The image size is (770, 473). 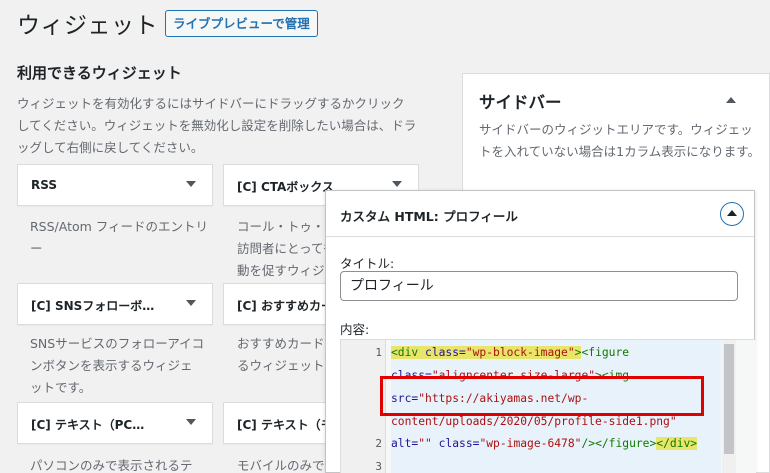 What do you see at coordinates (428, 443) in the screenshot?
I see `code-token: ""` at bounding box center [428, 443].